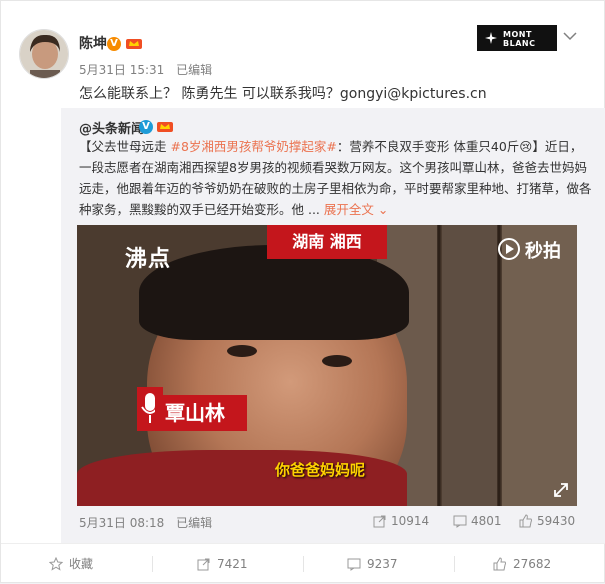 This screenshot has width=605, height=584. I want to click on action-bar: 收藏 7421 9237 27682, so click(303, 563).